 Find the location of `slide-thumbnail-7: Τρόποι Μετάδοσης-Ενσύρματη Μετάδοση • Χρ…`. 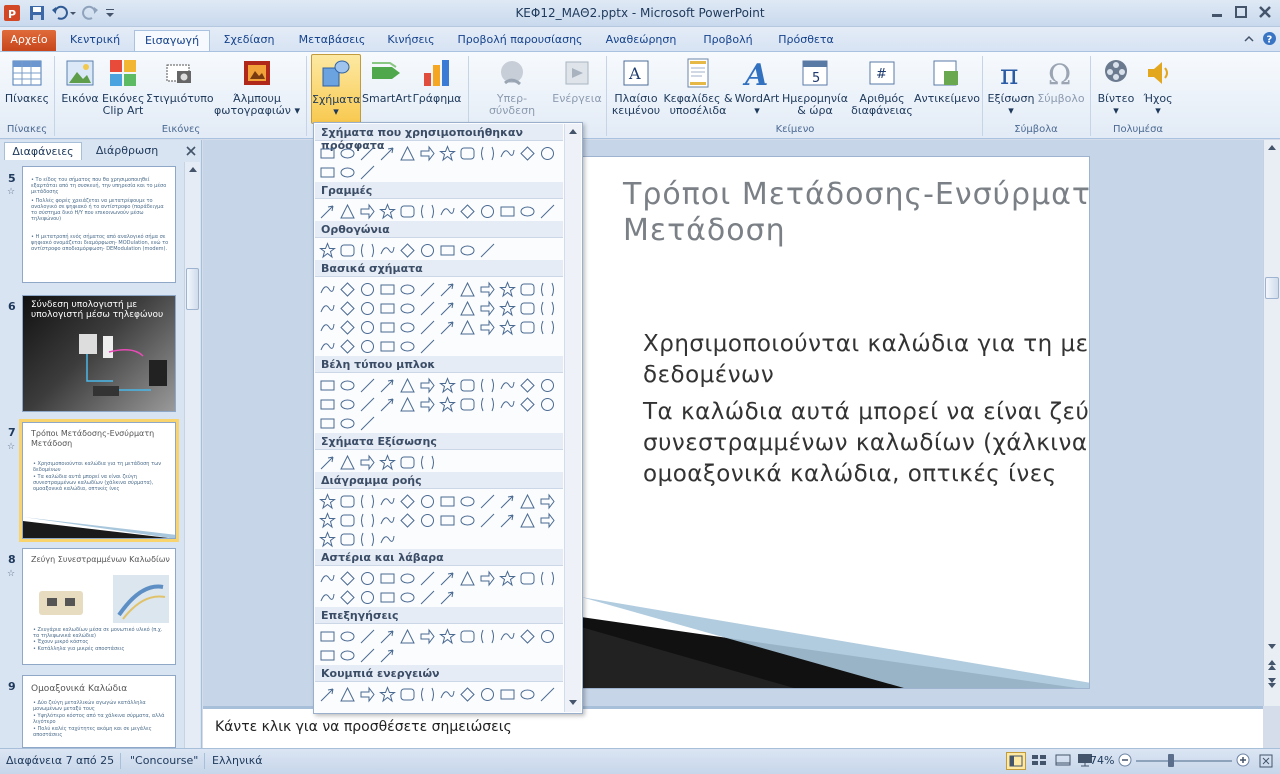

slide-thumbnail-7: Τρόποι Μετάδοσης-Ενσύρματη Μετάδοση • Χρ… is located at coordinates (99, 480).